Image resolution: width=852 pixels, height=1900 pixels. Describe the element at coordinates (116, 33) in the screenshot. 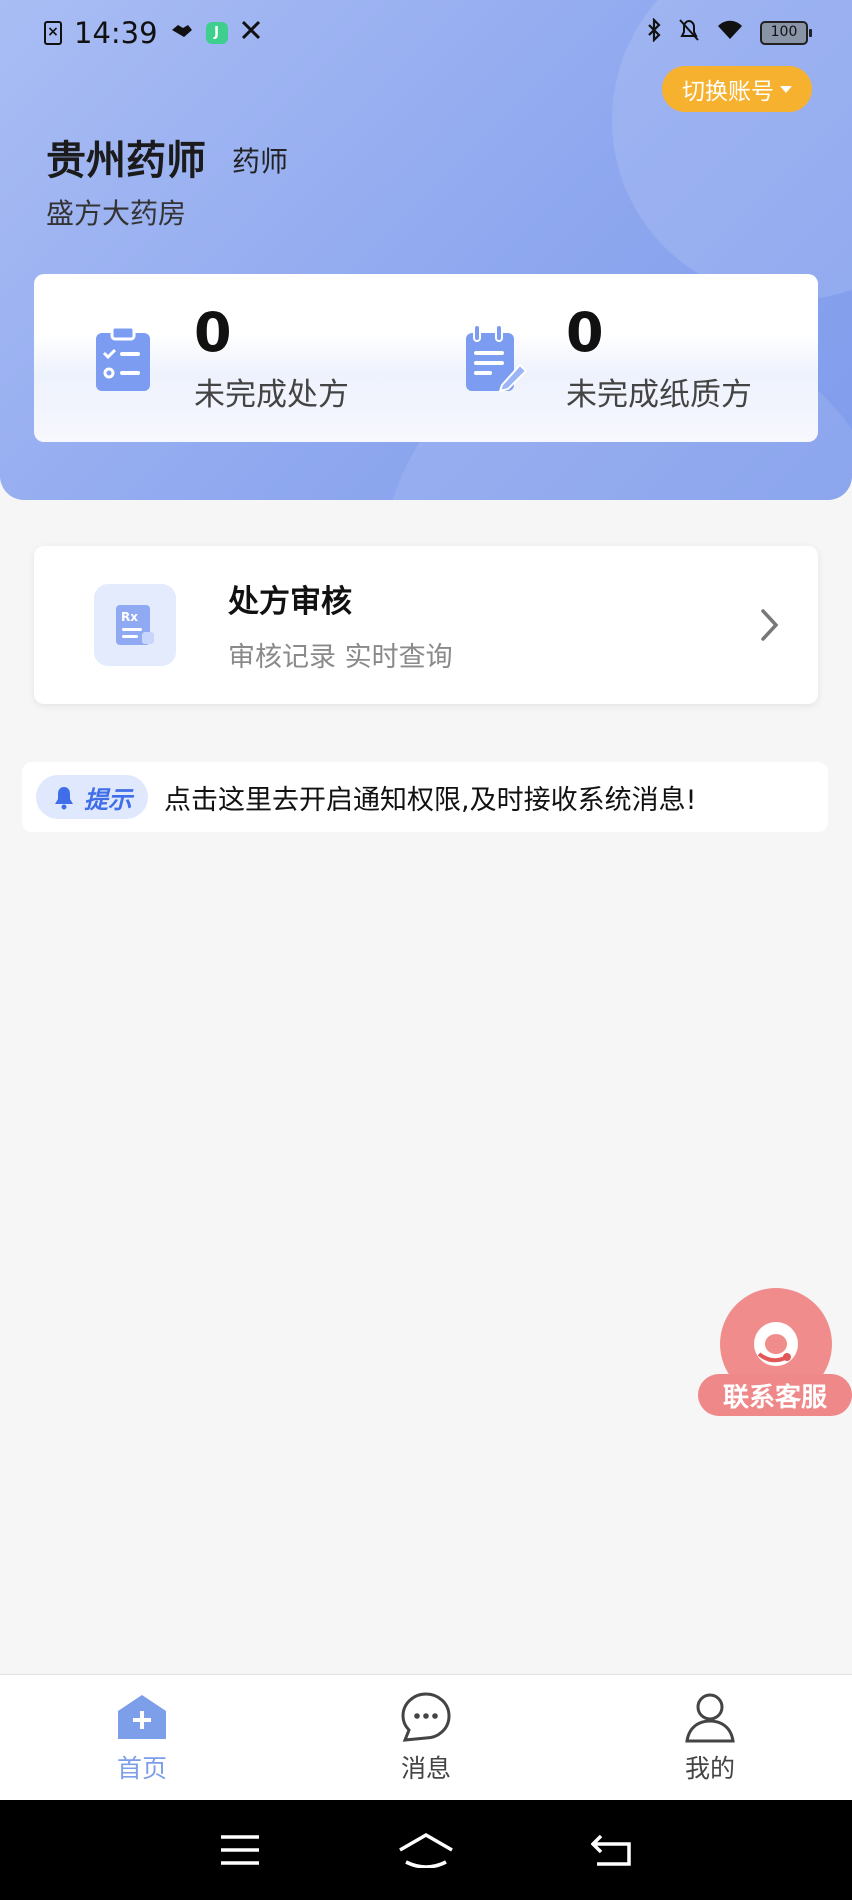

I see `status-time: 14:39` at that location.